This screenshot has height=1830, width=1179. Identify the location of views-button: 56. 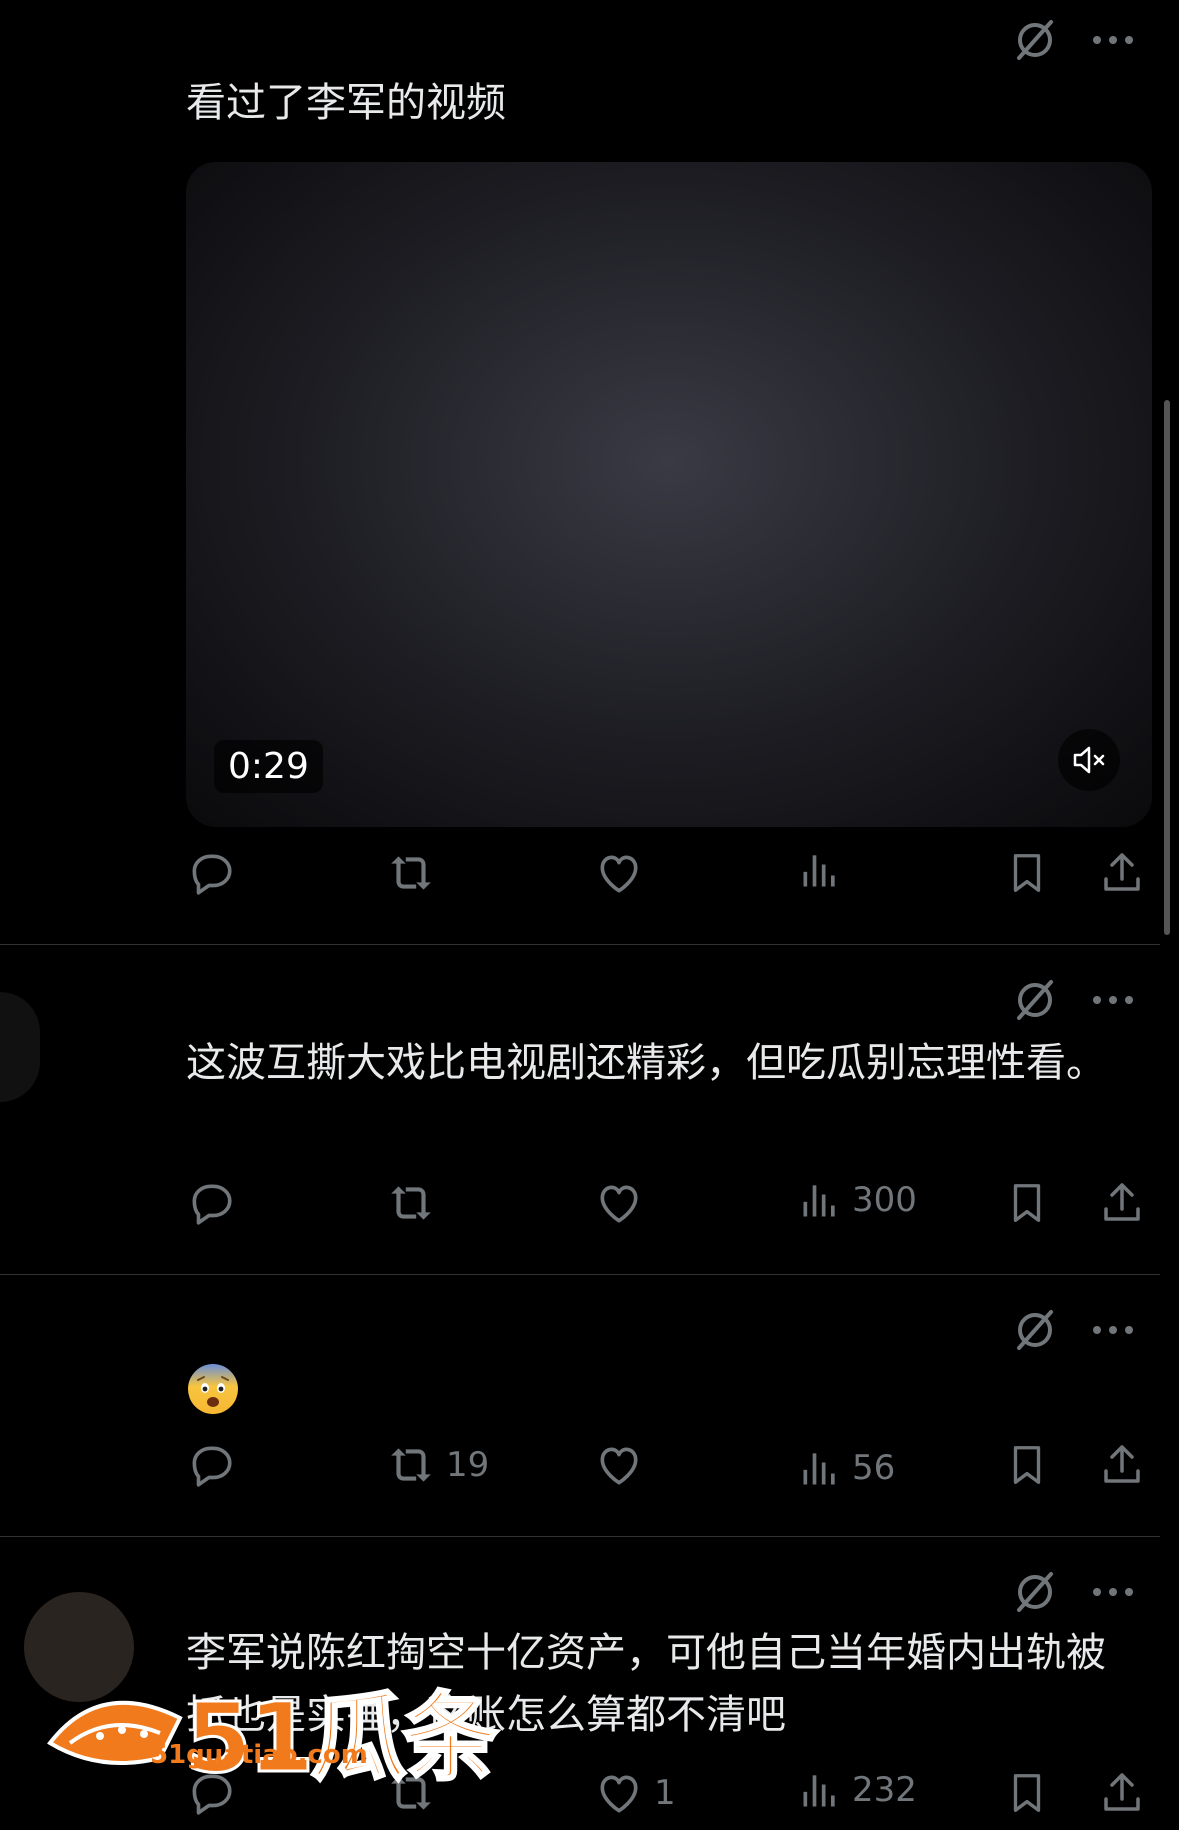
(846, 1468).